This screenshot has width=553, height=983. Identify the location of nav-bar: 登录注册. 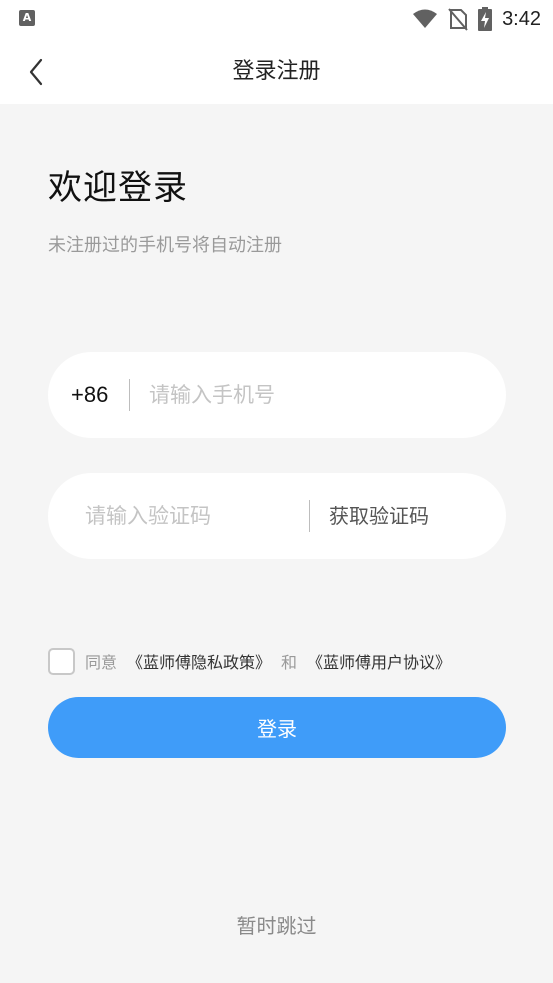
(276, 72).